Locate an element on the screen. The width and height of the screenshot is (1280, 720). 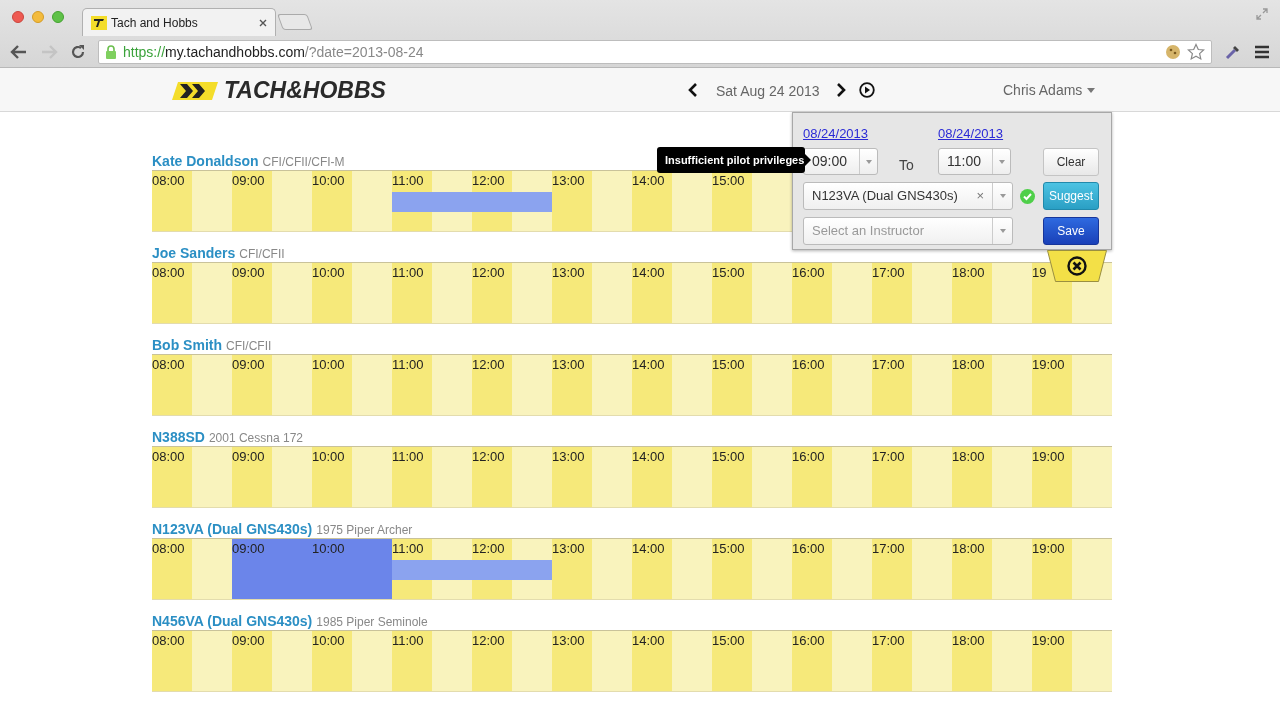
current-date: Sat Aug 24 2013 is located at coordinates (768, 91).